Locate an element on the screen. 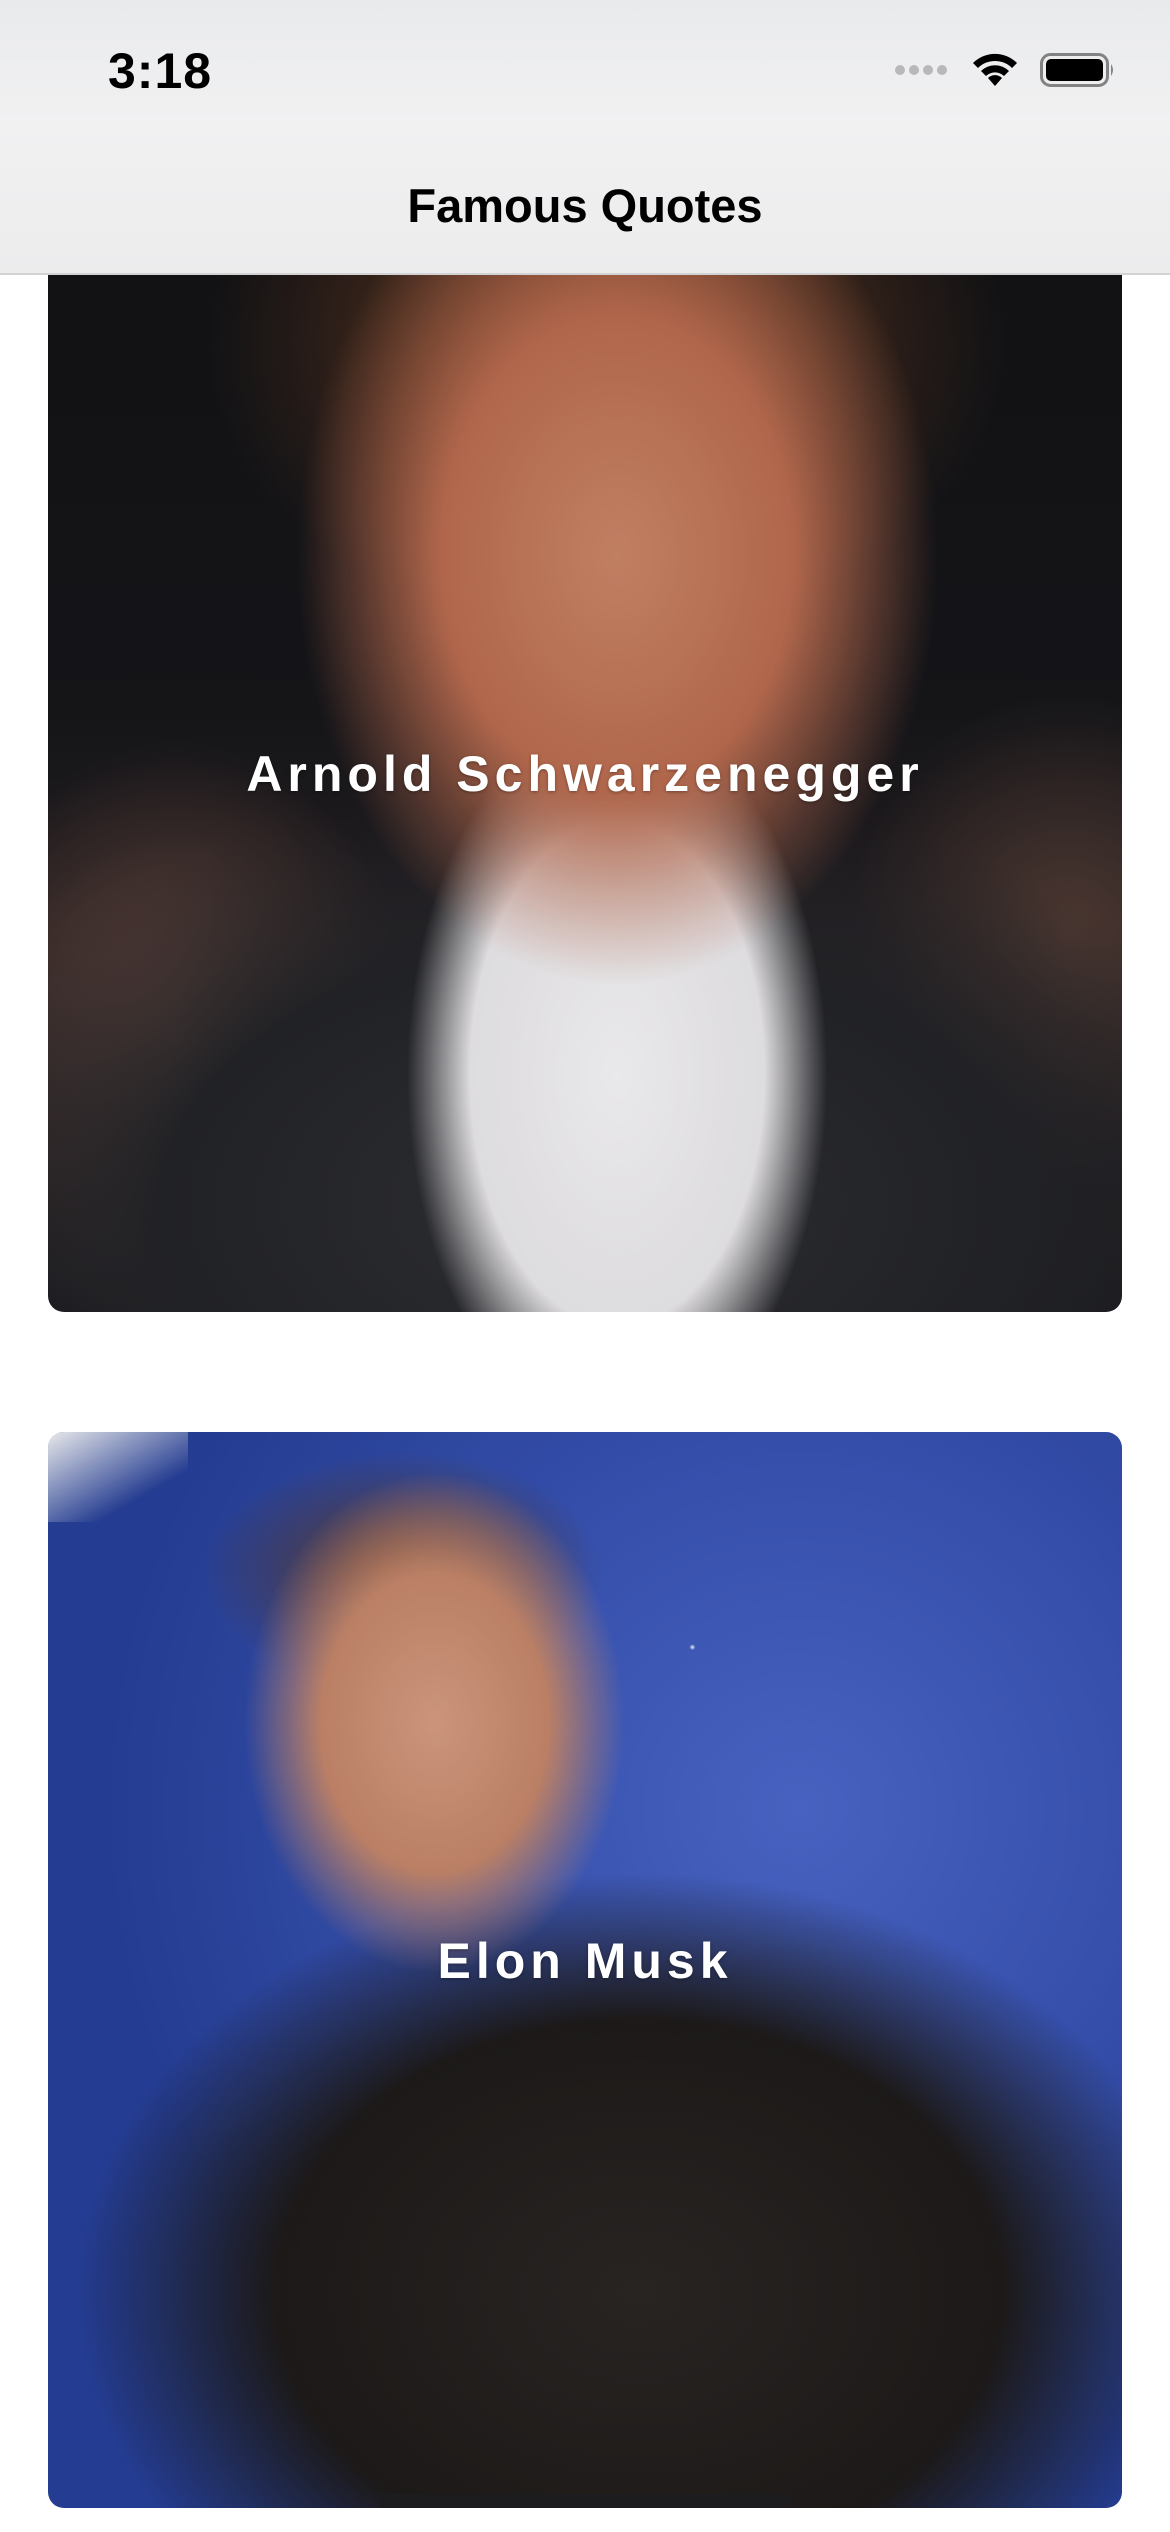 The width and height of the screenshot is (1170, 2532). page-title: Famous Quotes is located at coordinates (585, 205).